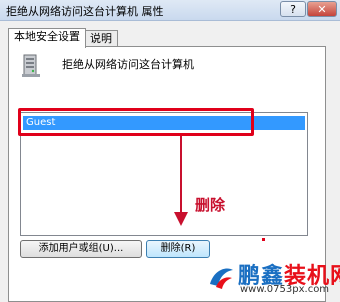  Describe the element at coordinates (181, 219) in the screenshot. I see `annotation-arrow-head` at that location.